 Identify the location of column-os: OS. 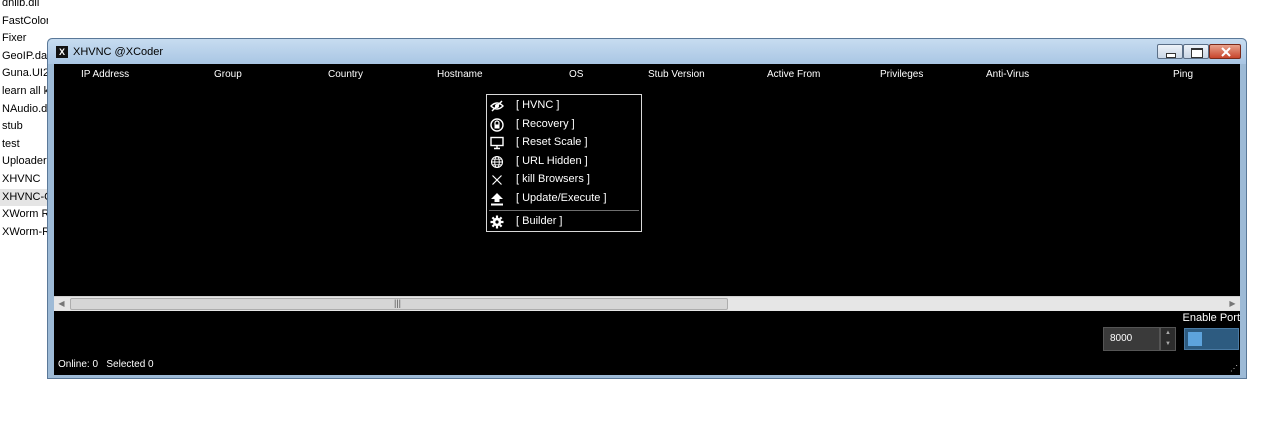
(576, 74).